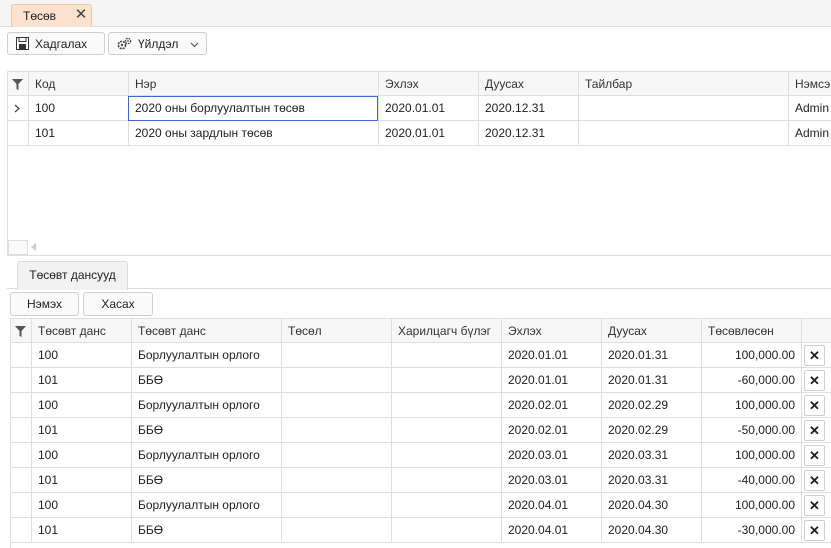 Image resolution: width=831 pixels, height=548 pixels. Describe the element at coordinates (118, 304) in the screenshot. I see `delete-button: Хасах` at that location.